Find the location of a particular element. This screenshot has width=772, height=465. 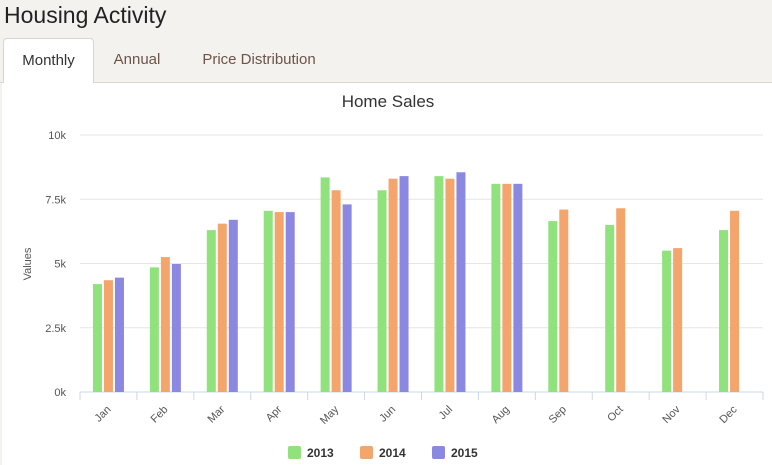

bar-2013-aug is located at coordinates (496, 287).